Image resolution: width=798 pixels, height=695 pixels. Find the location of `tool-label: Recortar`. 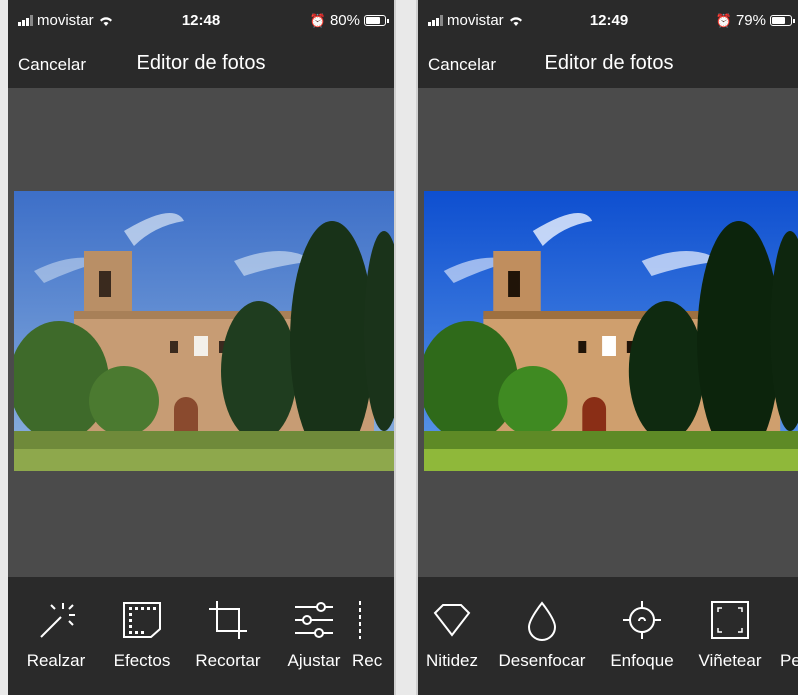

tool-label: Recortar is located at coordinates (228, 660).